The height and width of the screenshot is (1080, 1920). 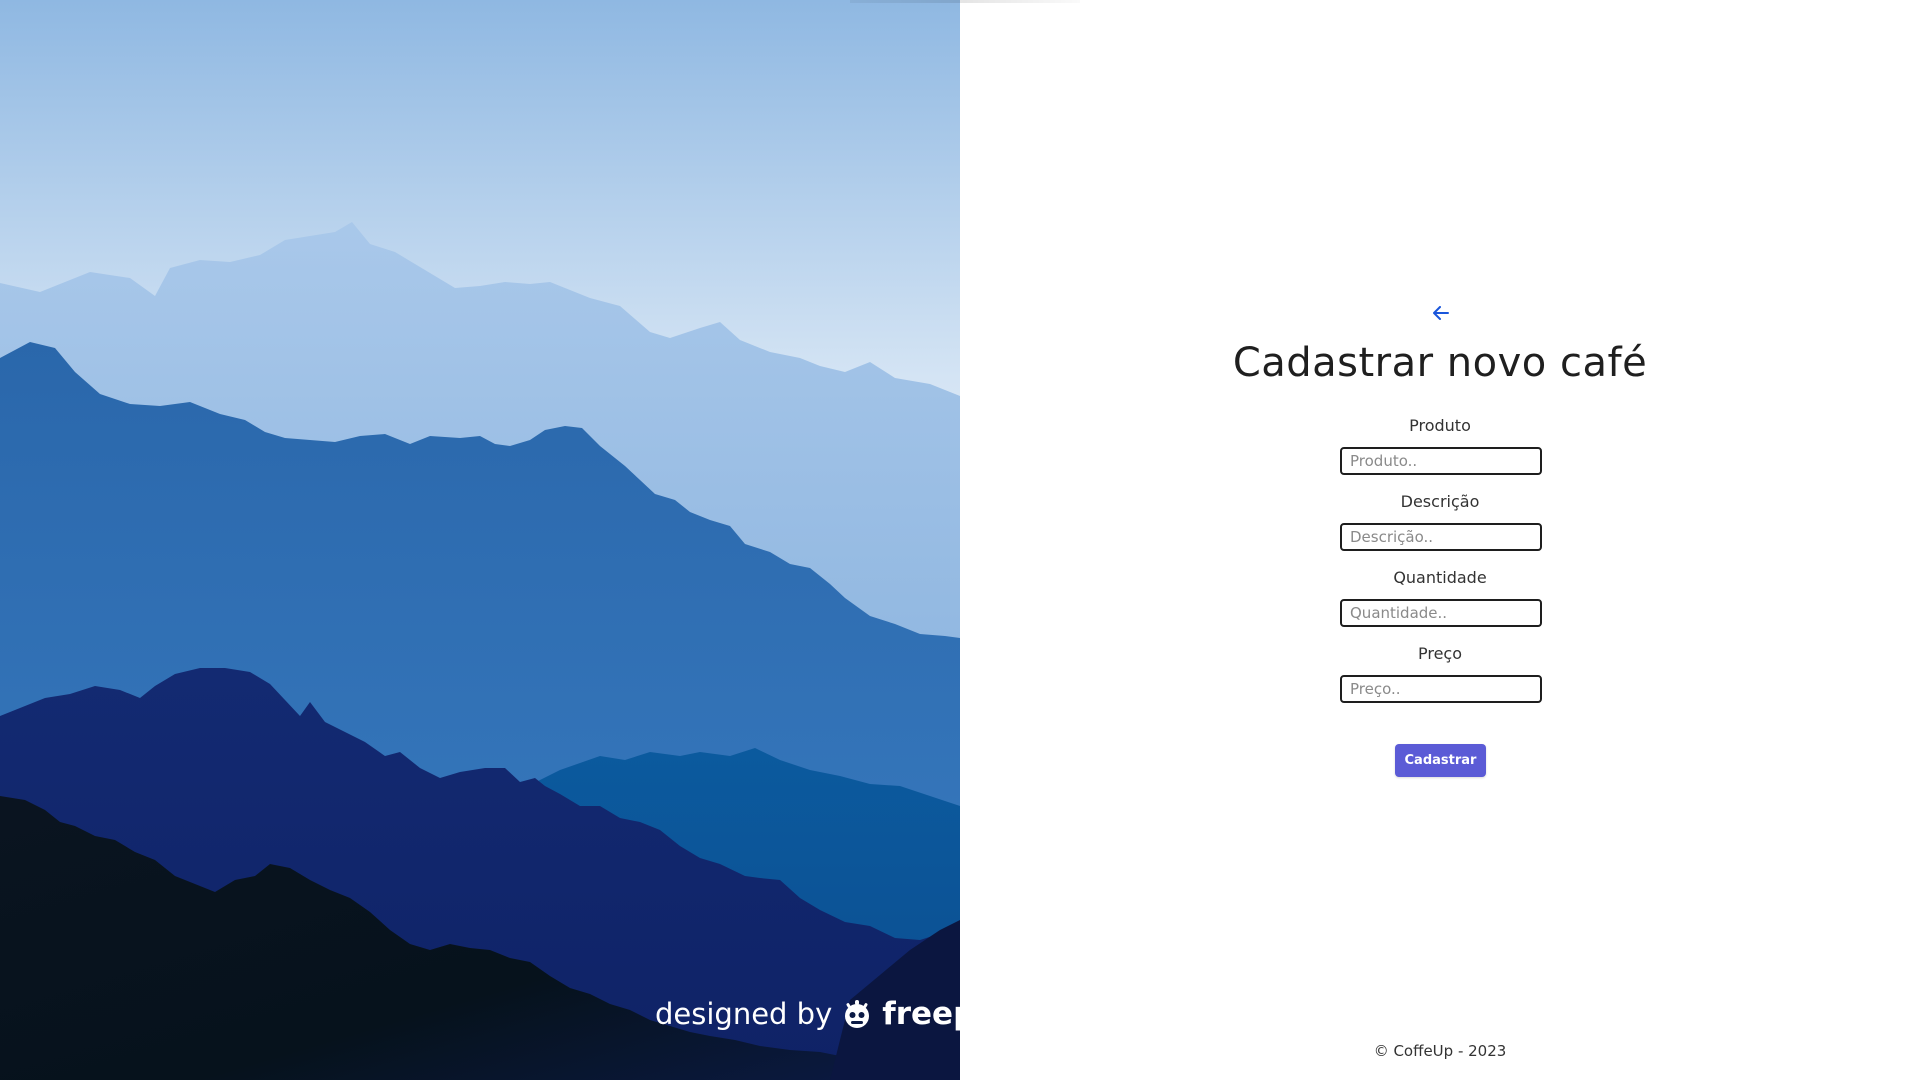 What do you see at coordinates (744, 1014) in the screenshot?
I see `credit-prefix: designed by` at bounding box center [744, 1014].